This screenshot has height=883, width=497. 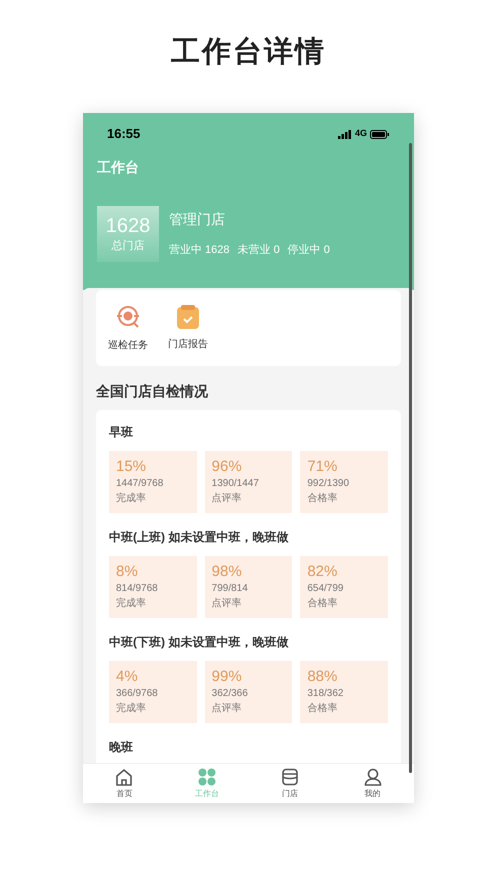 I want to click on metric-percent: 99%, so click(x=227, y=677).